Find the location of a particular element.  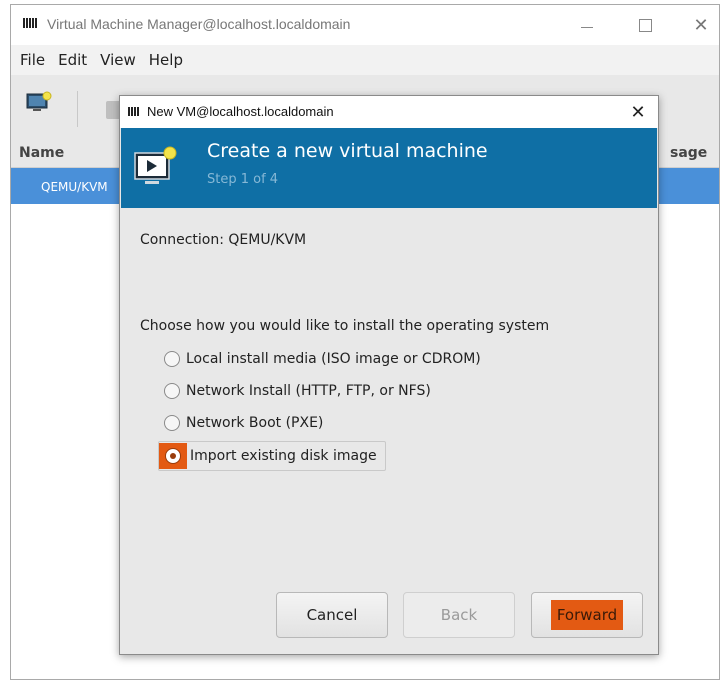

option-label: Network Boot (PXE) is located at coordinates (255, 423).